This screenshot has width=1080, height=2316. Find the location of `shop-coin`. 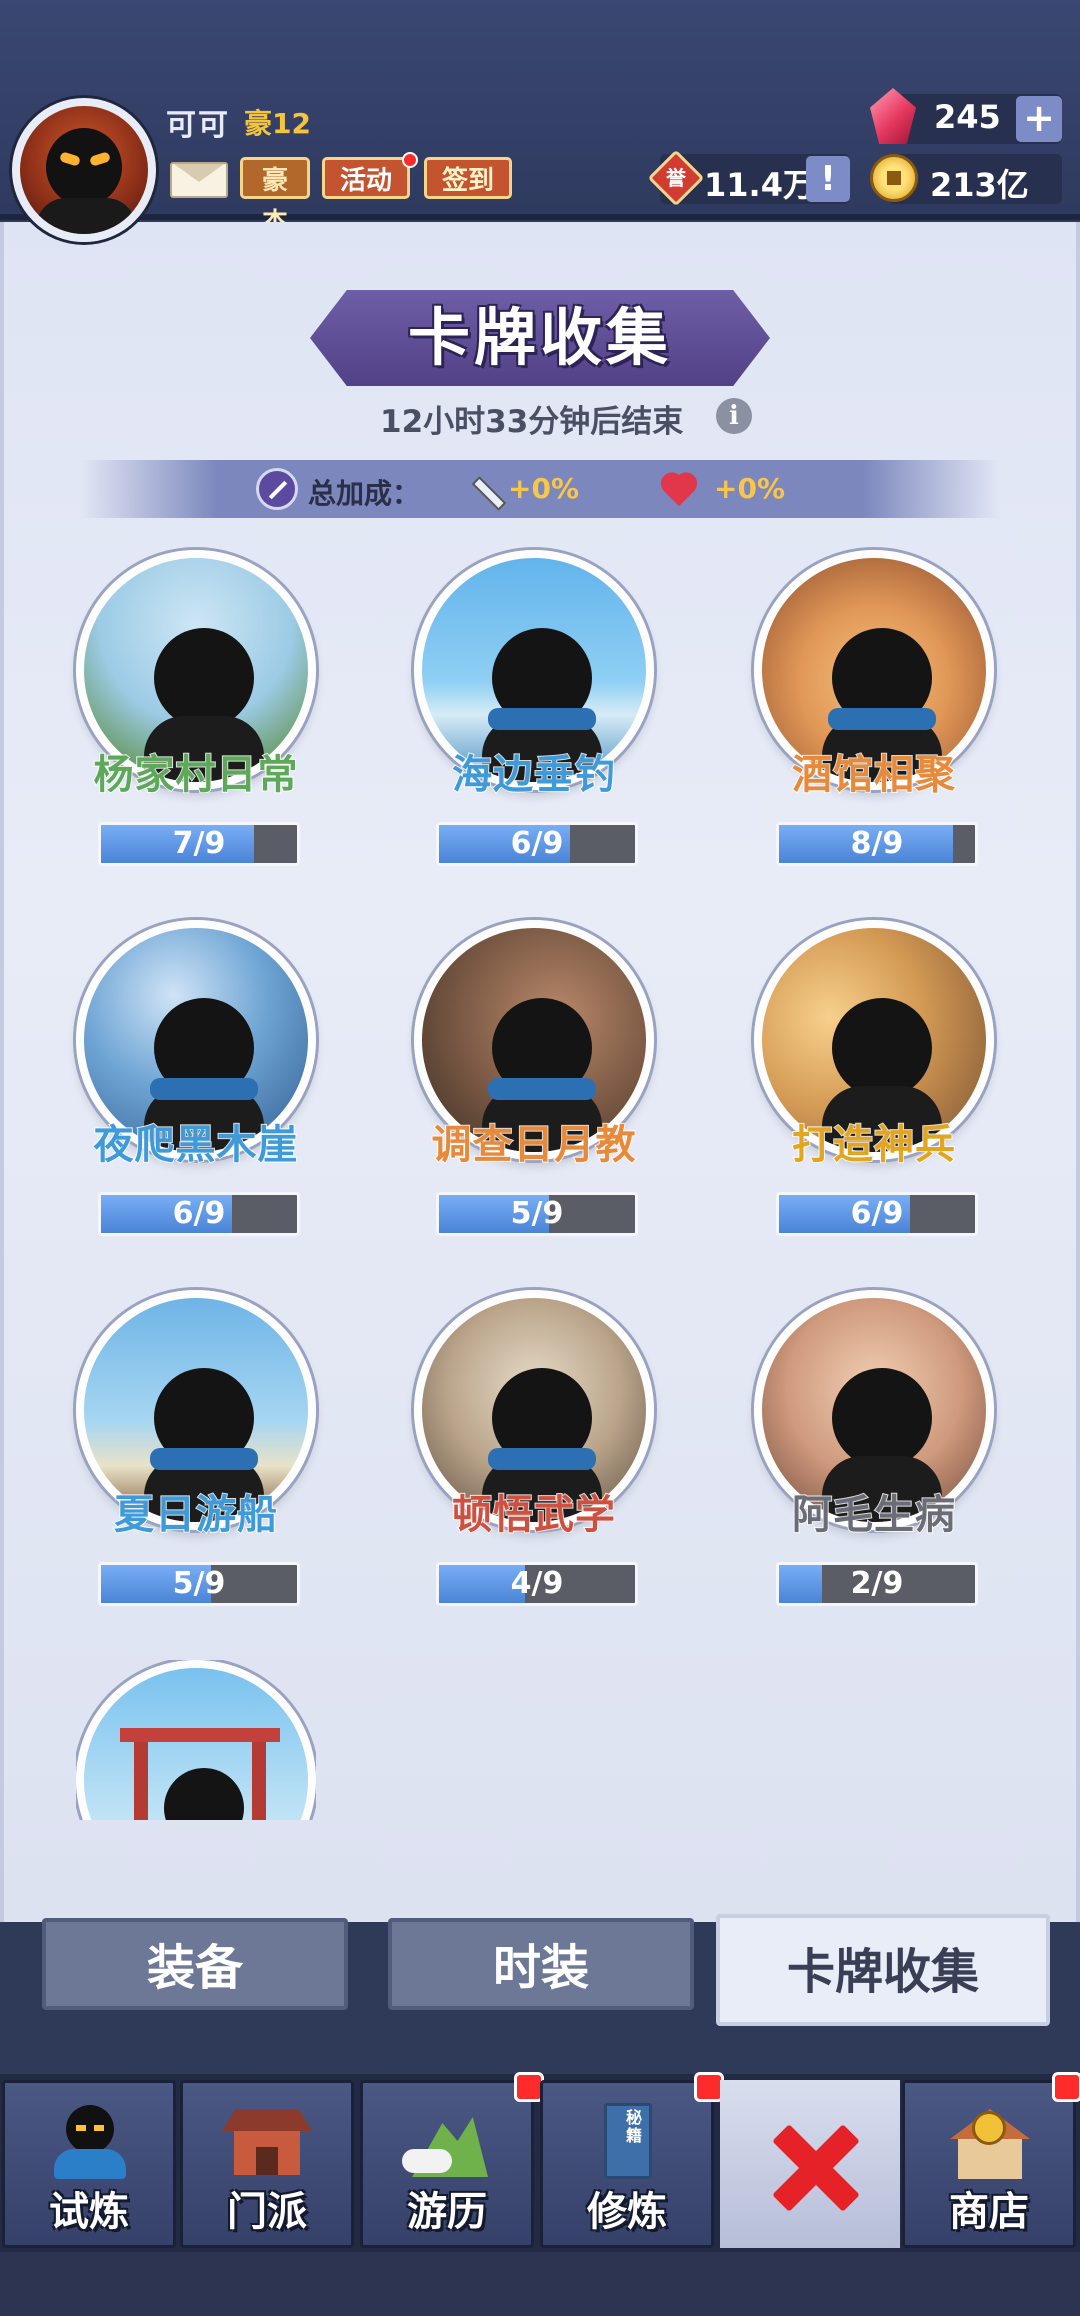

shop-coin is located at coordinates (989, 2128).